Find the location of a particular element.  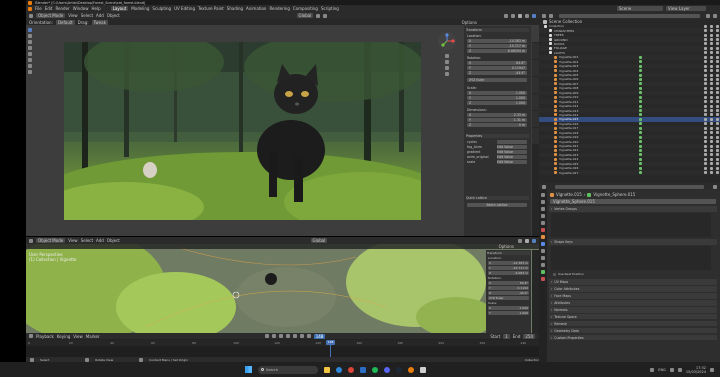

chrome-icon is located at coordinates (351, 369).